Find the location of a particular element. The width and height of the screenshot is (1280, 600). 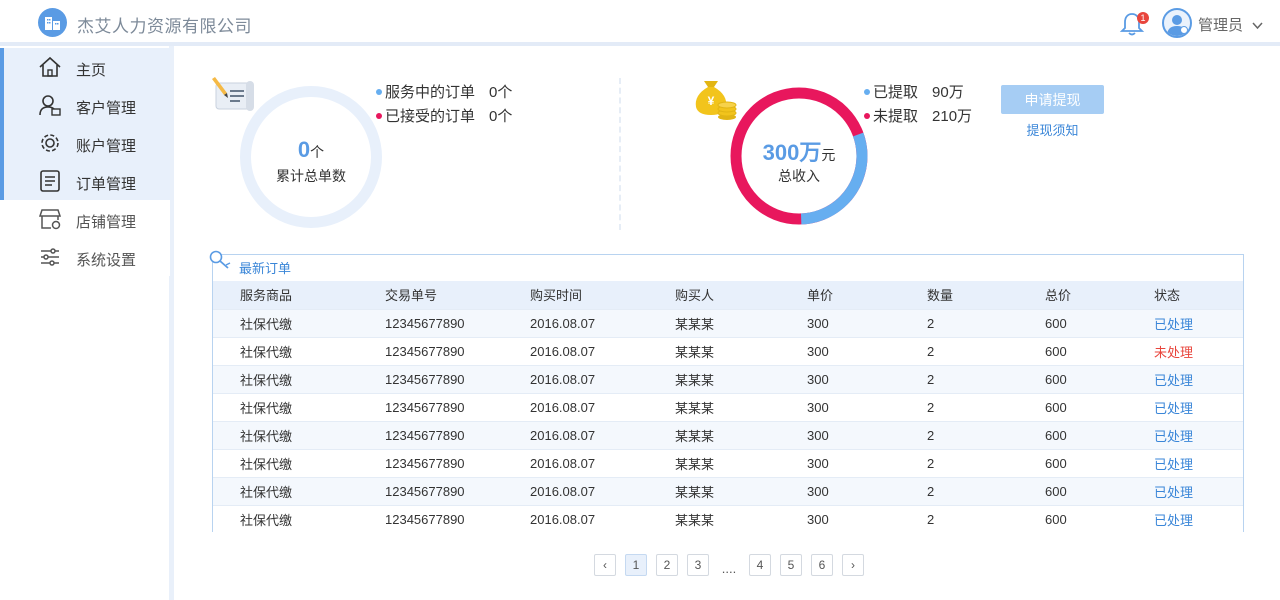

page-button-4: 4 is located at coordinates (760, 564).